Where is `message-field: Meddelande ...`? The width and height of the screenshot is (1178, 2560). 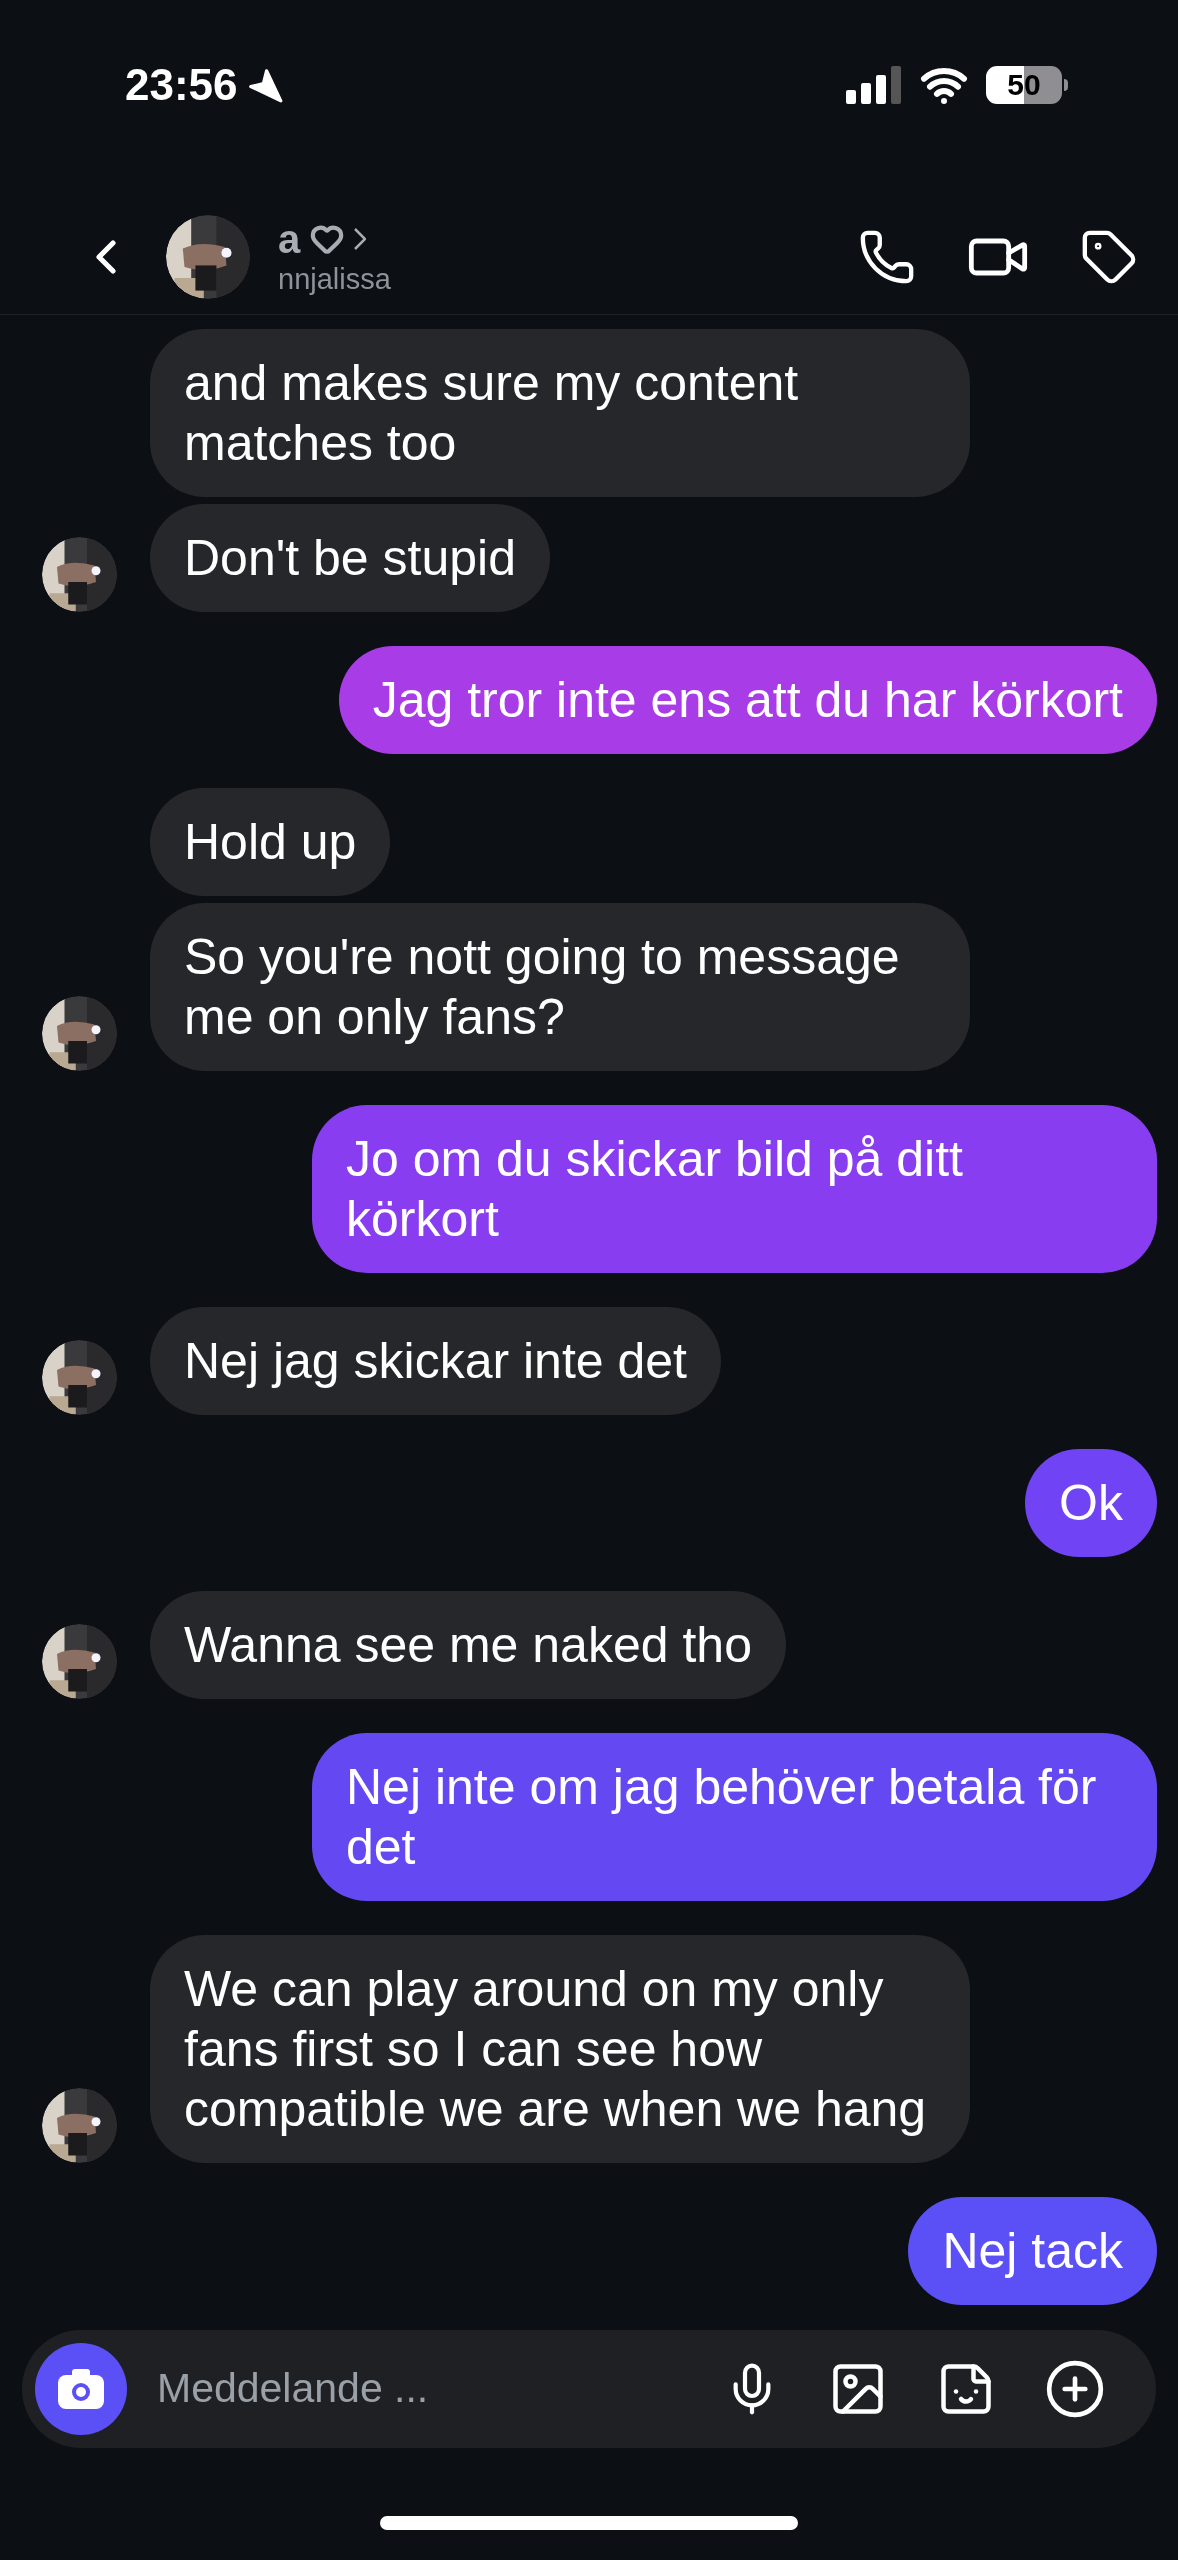
message-field: Meddelande ... is located at coordinates (589, 2389).